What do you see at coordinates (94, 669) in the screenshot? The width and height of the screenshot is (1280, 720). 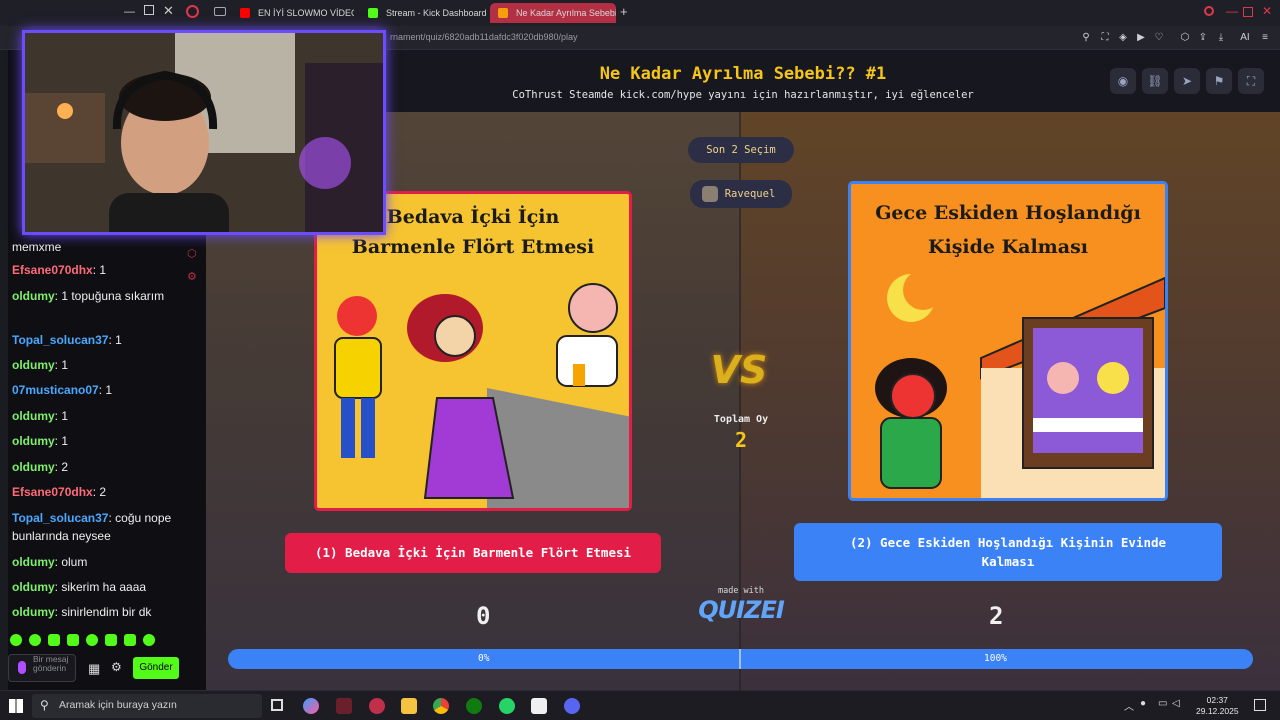 I see `emote-picker-icon: ▦` at bounding box center [94, 669].